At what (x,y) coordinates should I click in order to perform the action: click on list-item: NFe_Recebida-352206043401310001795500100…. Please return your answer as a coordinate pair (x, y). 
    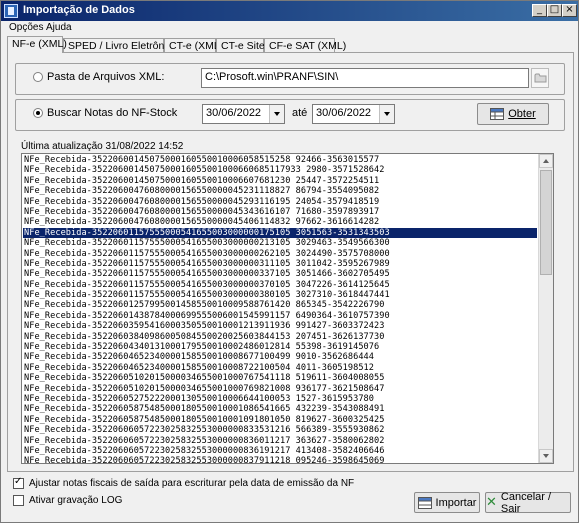
    Looking at the image, I should click on (280, 347).